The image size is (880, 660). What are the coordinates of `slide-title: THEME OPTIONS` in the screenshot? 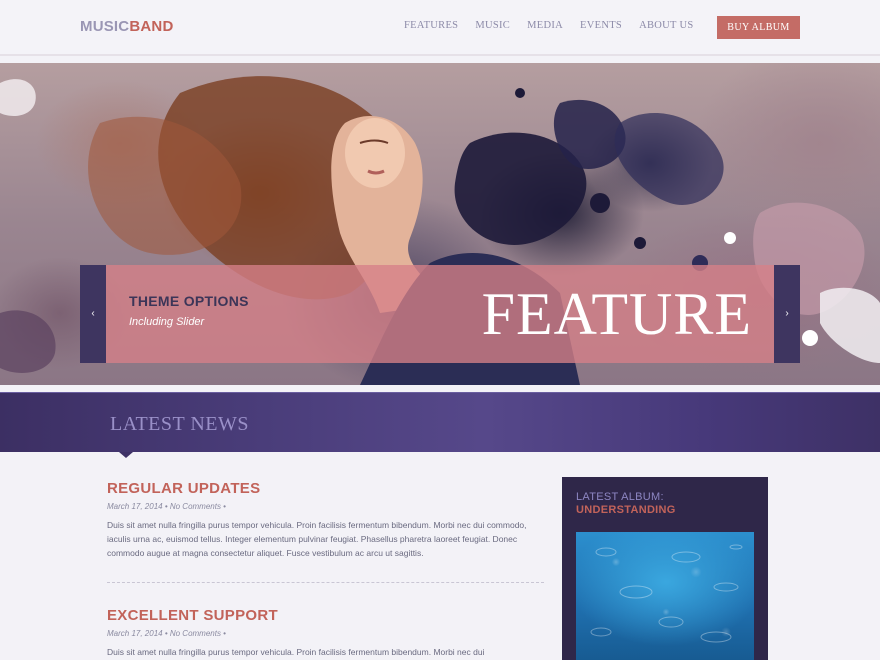 It's located at (189, 301).